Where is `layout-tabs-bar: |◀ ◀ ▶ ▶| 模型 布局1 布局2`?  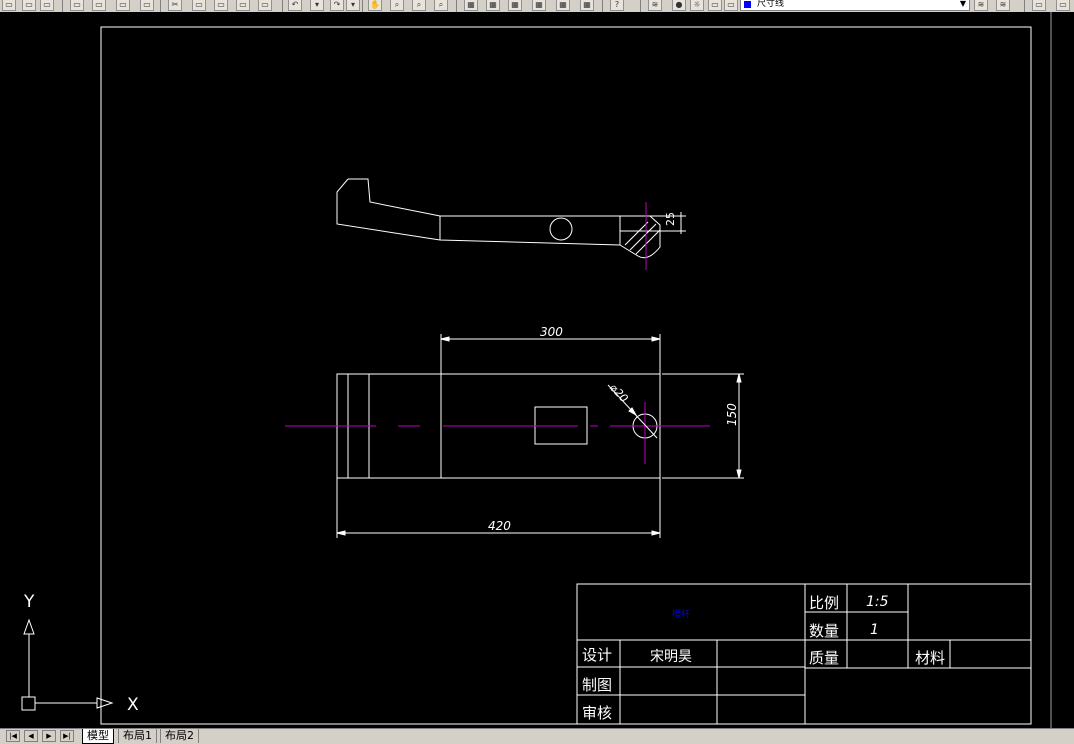
layout-tabs-bar: |◀ ◀ ▶ ▶| 模型 布局1 布局2 is located at coordinates (537, 736).